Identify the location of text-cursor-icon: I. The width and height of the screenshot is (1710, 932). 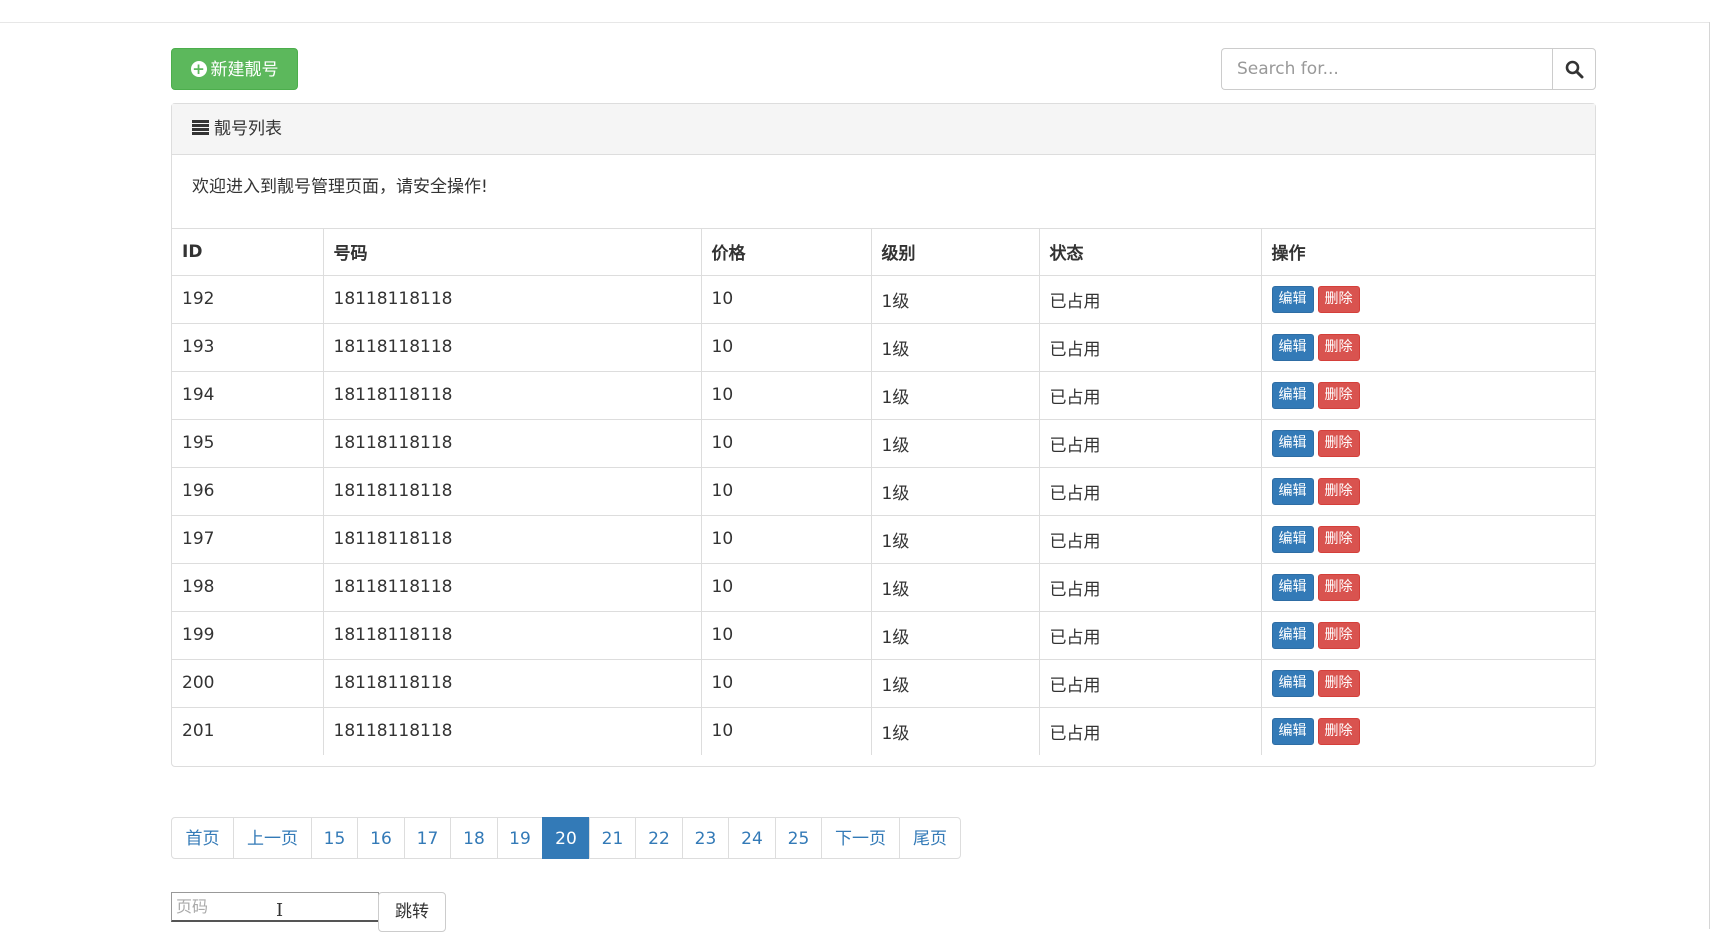
(280, 910).